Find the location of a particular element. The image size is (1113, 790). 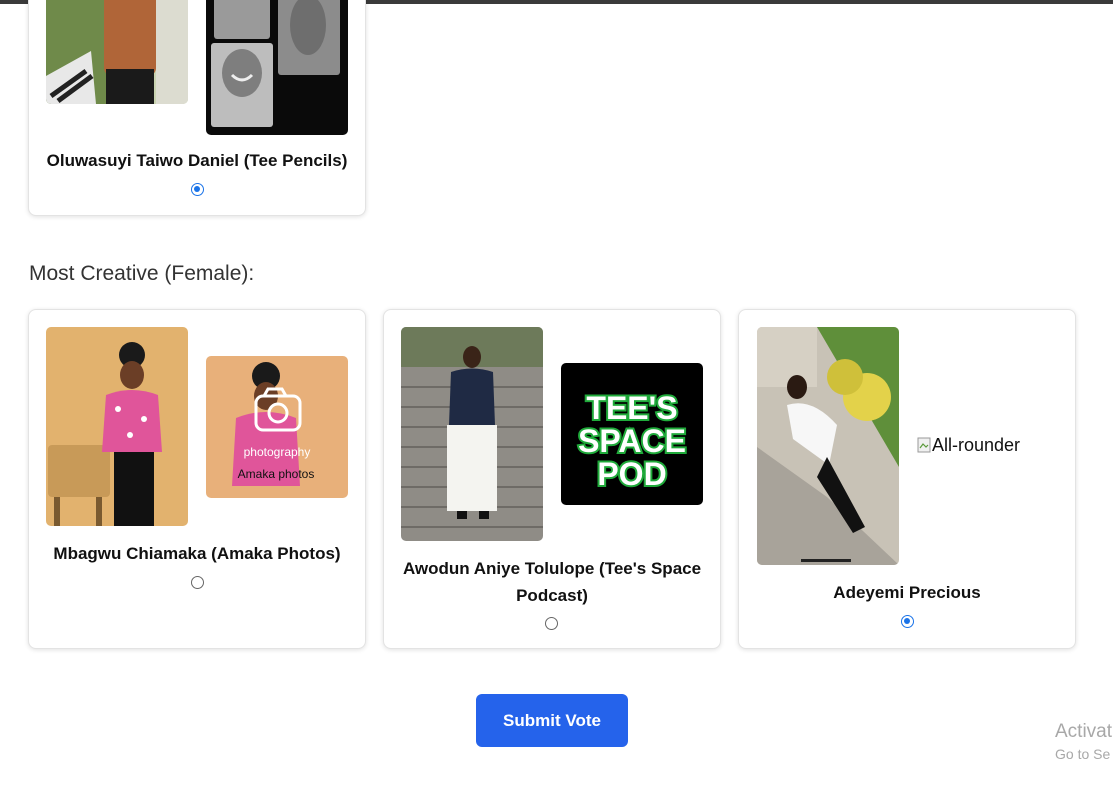

logo-line-1: TEE'S is located at coordinates (631, 408).